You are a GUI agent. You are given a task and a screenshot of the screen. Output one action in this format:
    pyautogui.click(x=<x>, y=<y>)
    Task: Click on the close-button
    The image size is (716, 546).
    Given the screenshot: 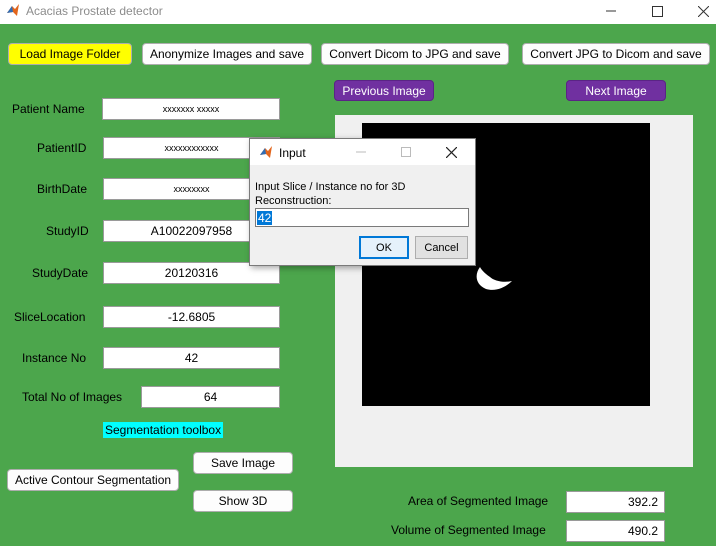 What is the action you would take?
    pyautogui.click(x=698, y=11)
    